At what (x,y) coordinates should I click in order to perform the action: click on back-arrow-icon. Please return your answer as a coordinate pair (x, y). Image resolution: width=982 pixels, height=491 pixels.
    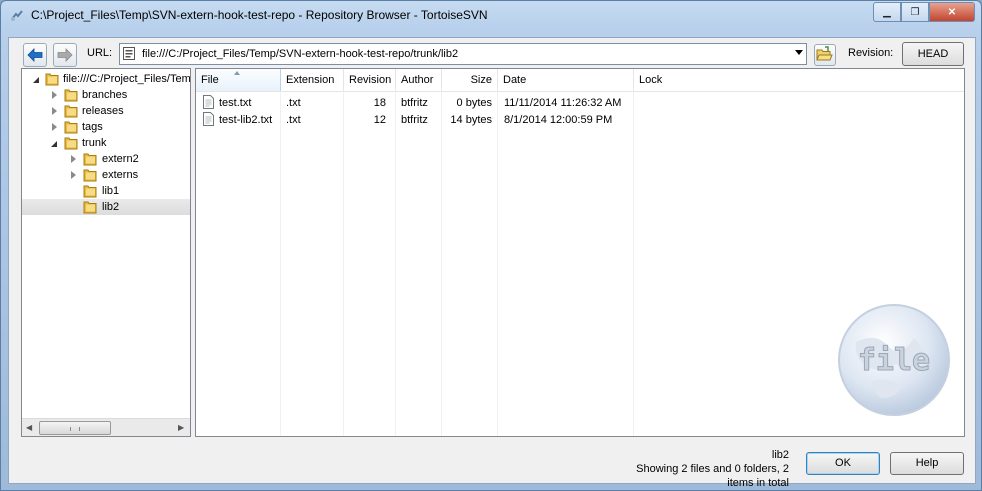
    Looking at the image, I should click on (35, 55).